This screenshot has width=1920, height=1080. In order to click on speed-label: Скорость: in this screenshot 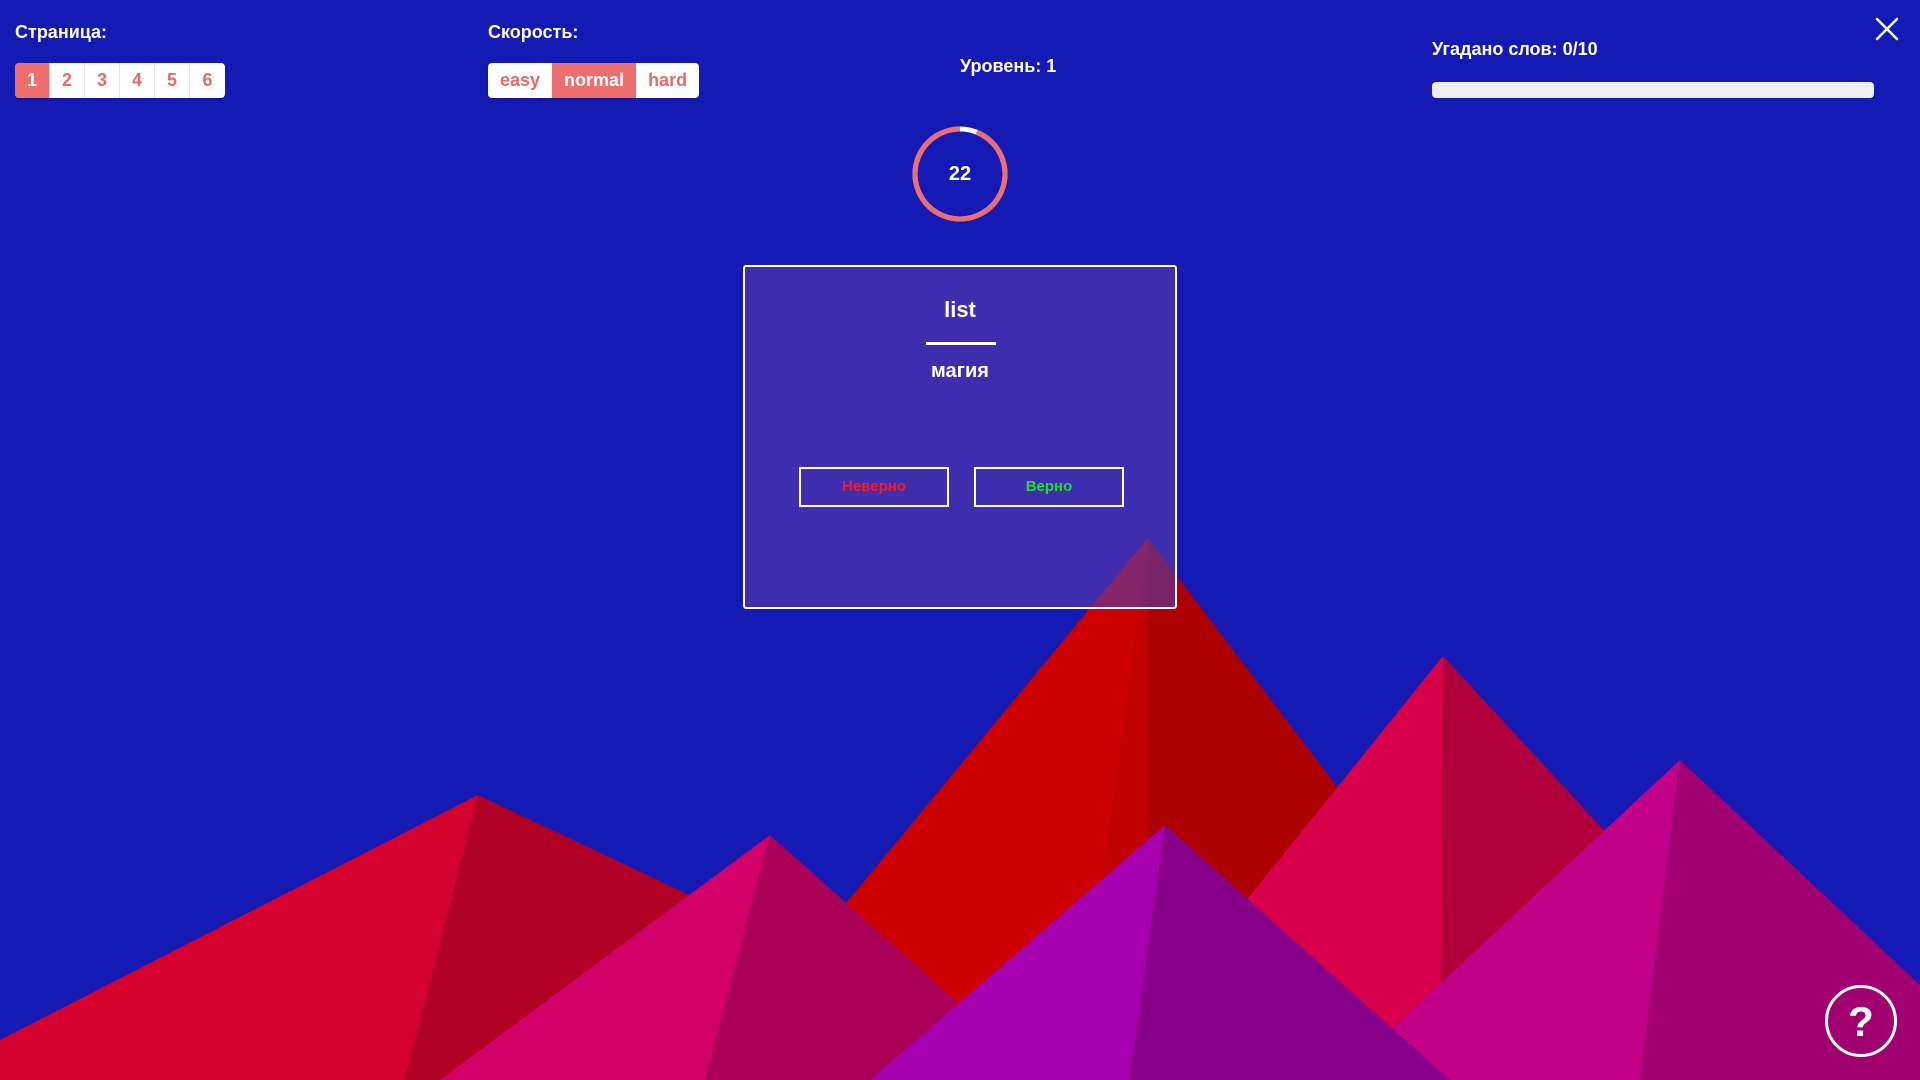, I will do `click(533, 32)`.